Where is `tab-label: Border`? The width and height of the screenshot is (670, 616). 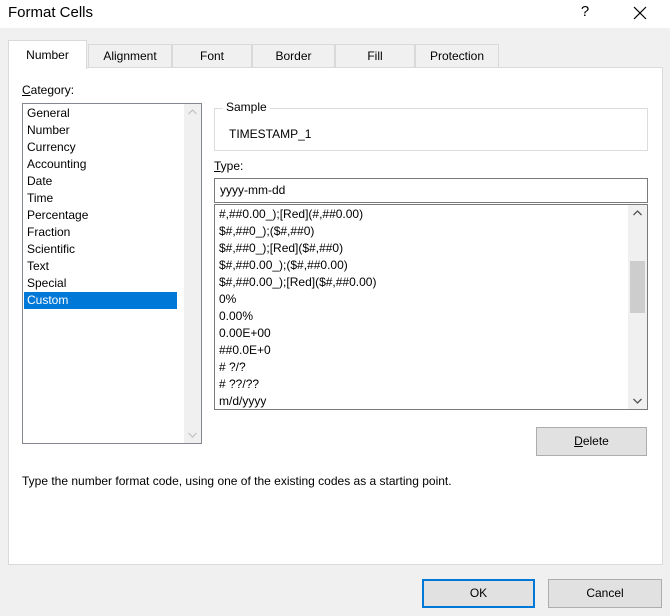 tab-label: Border is located at coordinates (293, 56).